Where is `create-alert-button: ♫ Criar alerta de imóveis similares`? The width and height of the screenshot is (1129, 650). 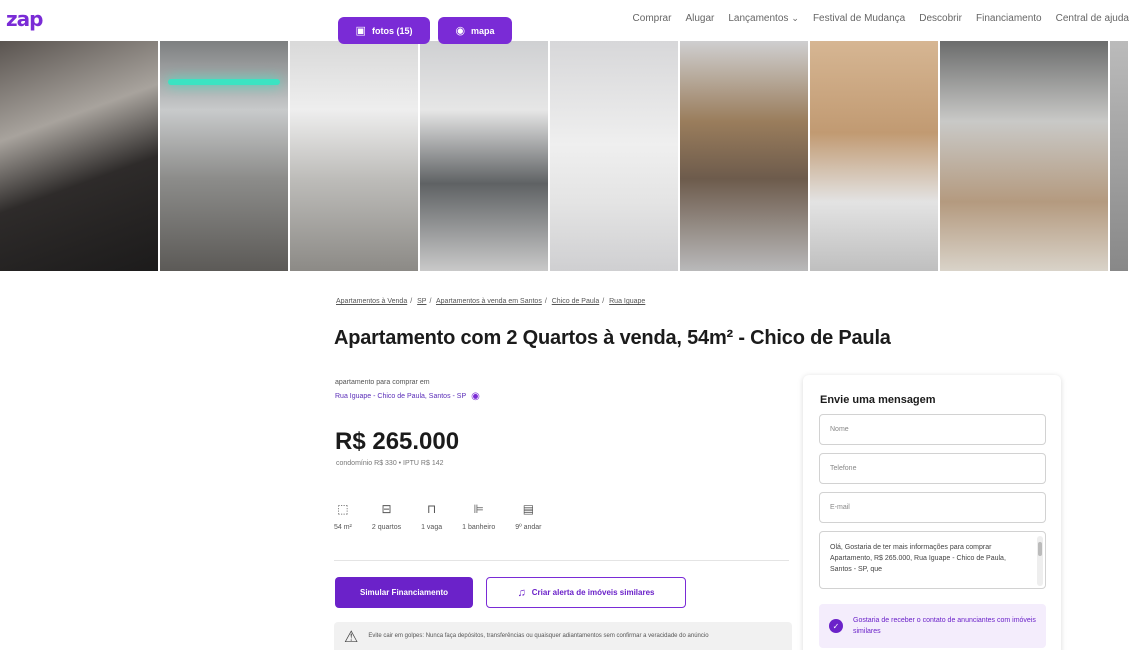
create-alert-button: ♫ Criar alerta de imóveis similares is located at coordinates (586, 592).